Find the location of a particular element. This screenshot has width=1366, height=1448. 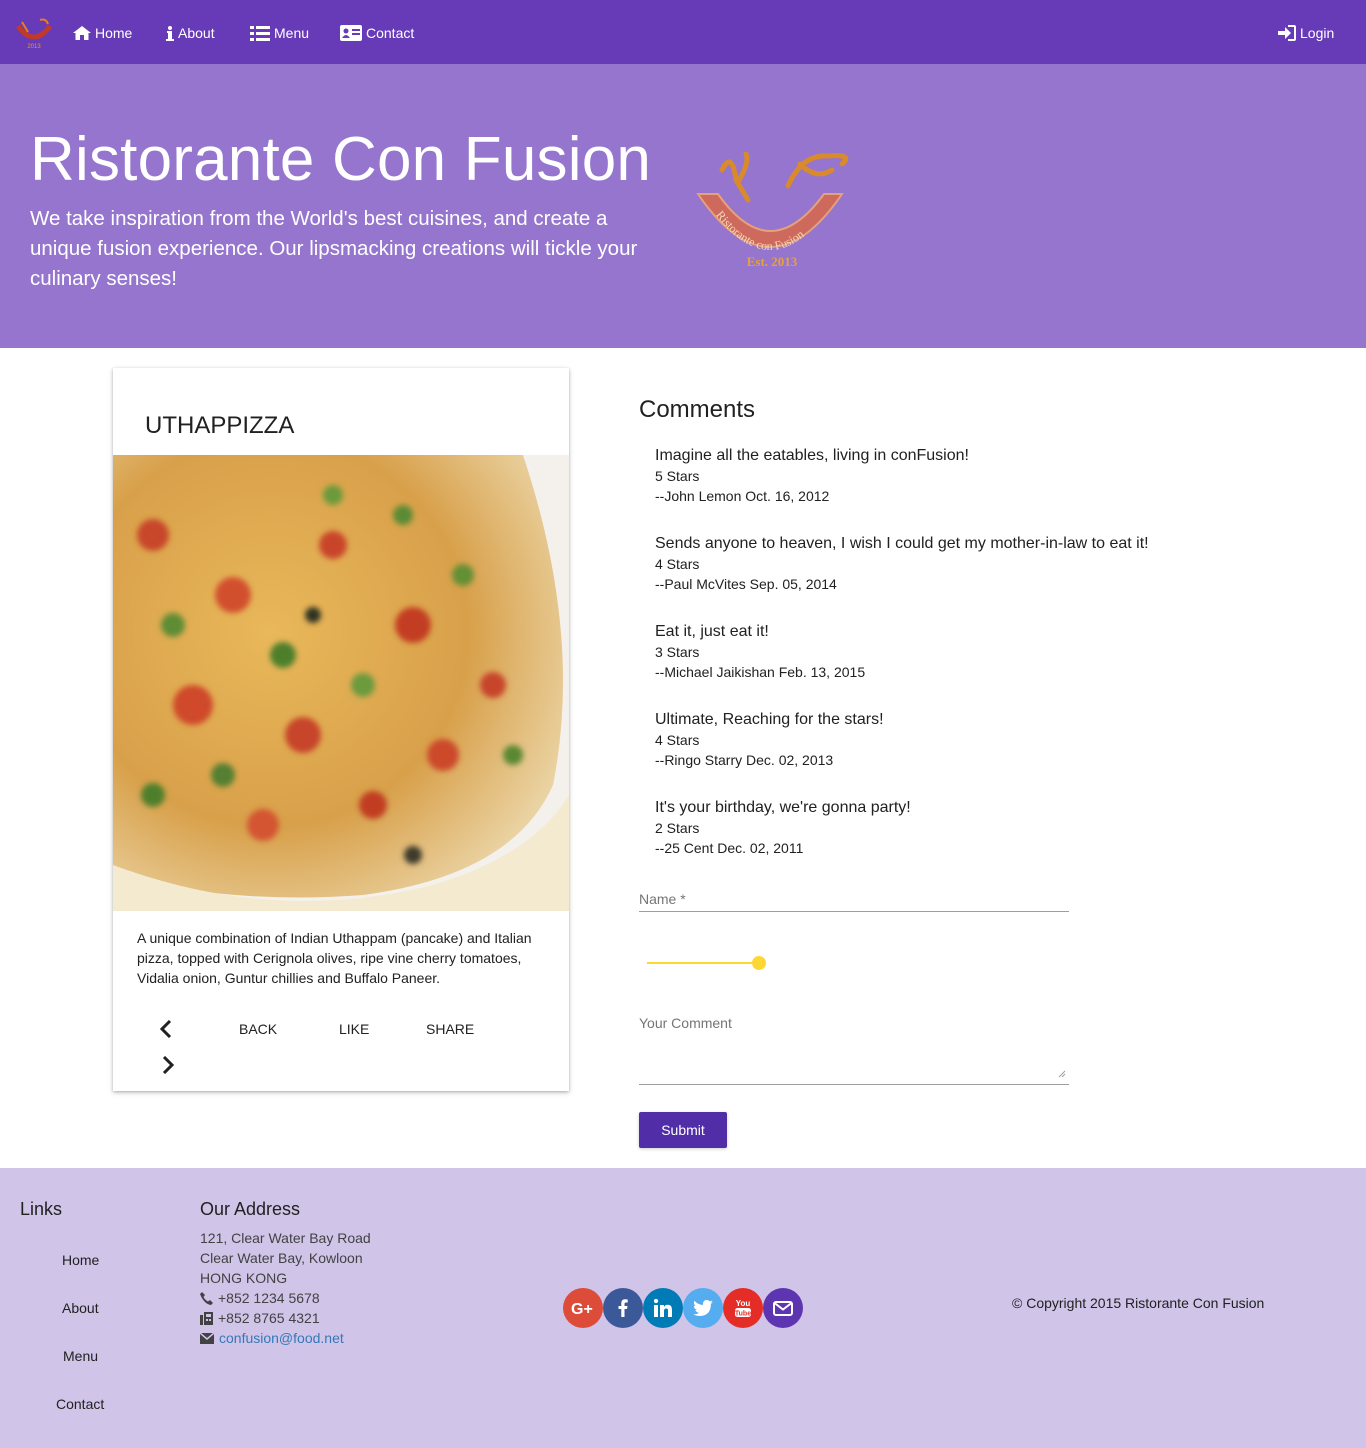

facebook-icon is located at coordinates (623, 1308).